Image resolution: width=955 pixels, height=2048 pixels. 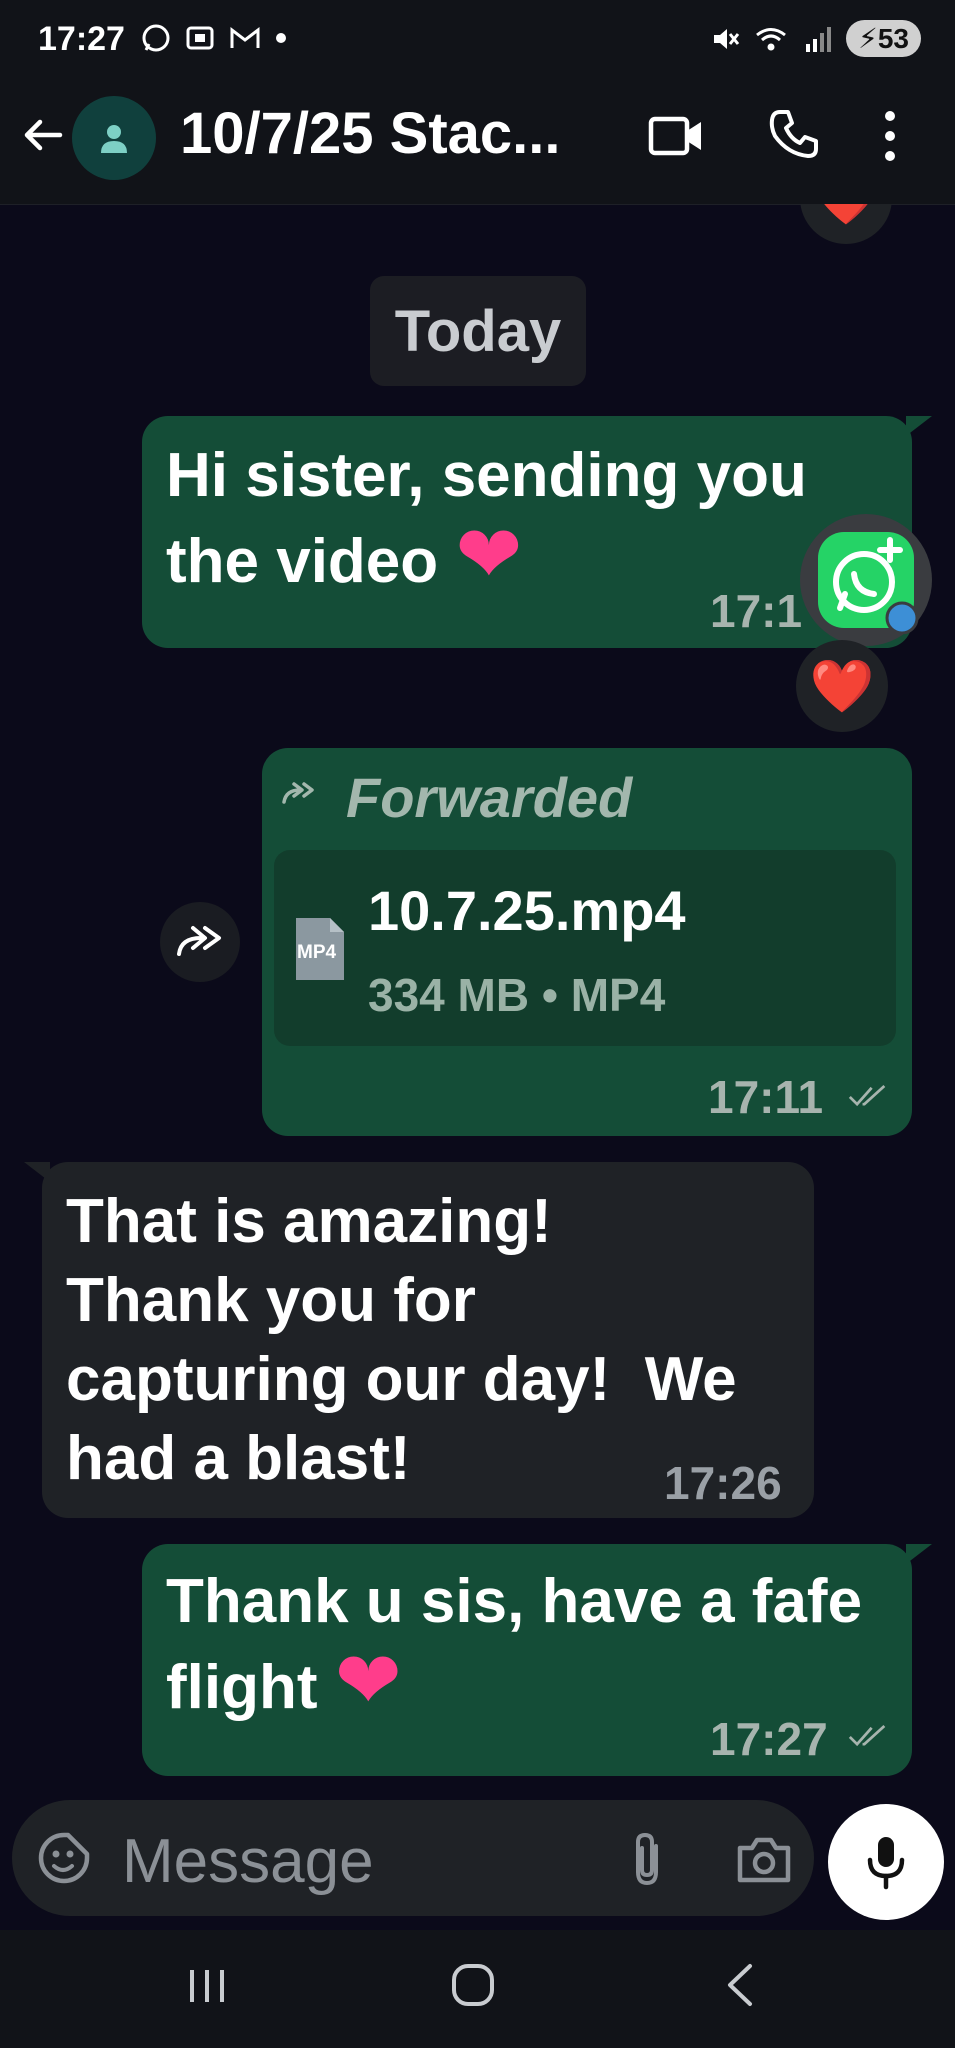 I want to click on microphone-icon, so click(x=886, y=1863).